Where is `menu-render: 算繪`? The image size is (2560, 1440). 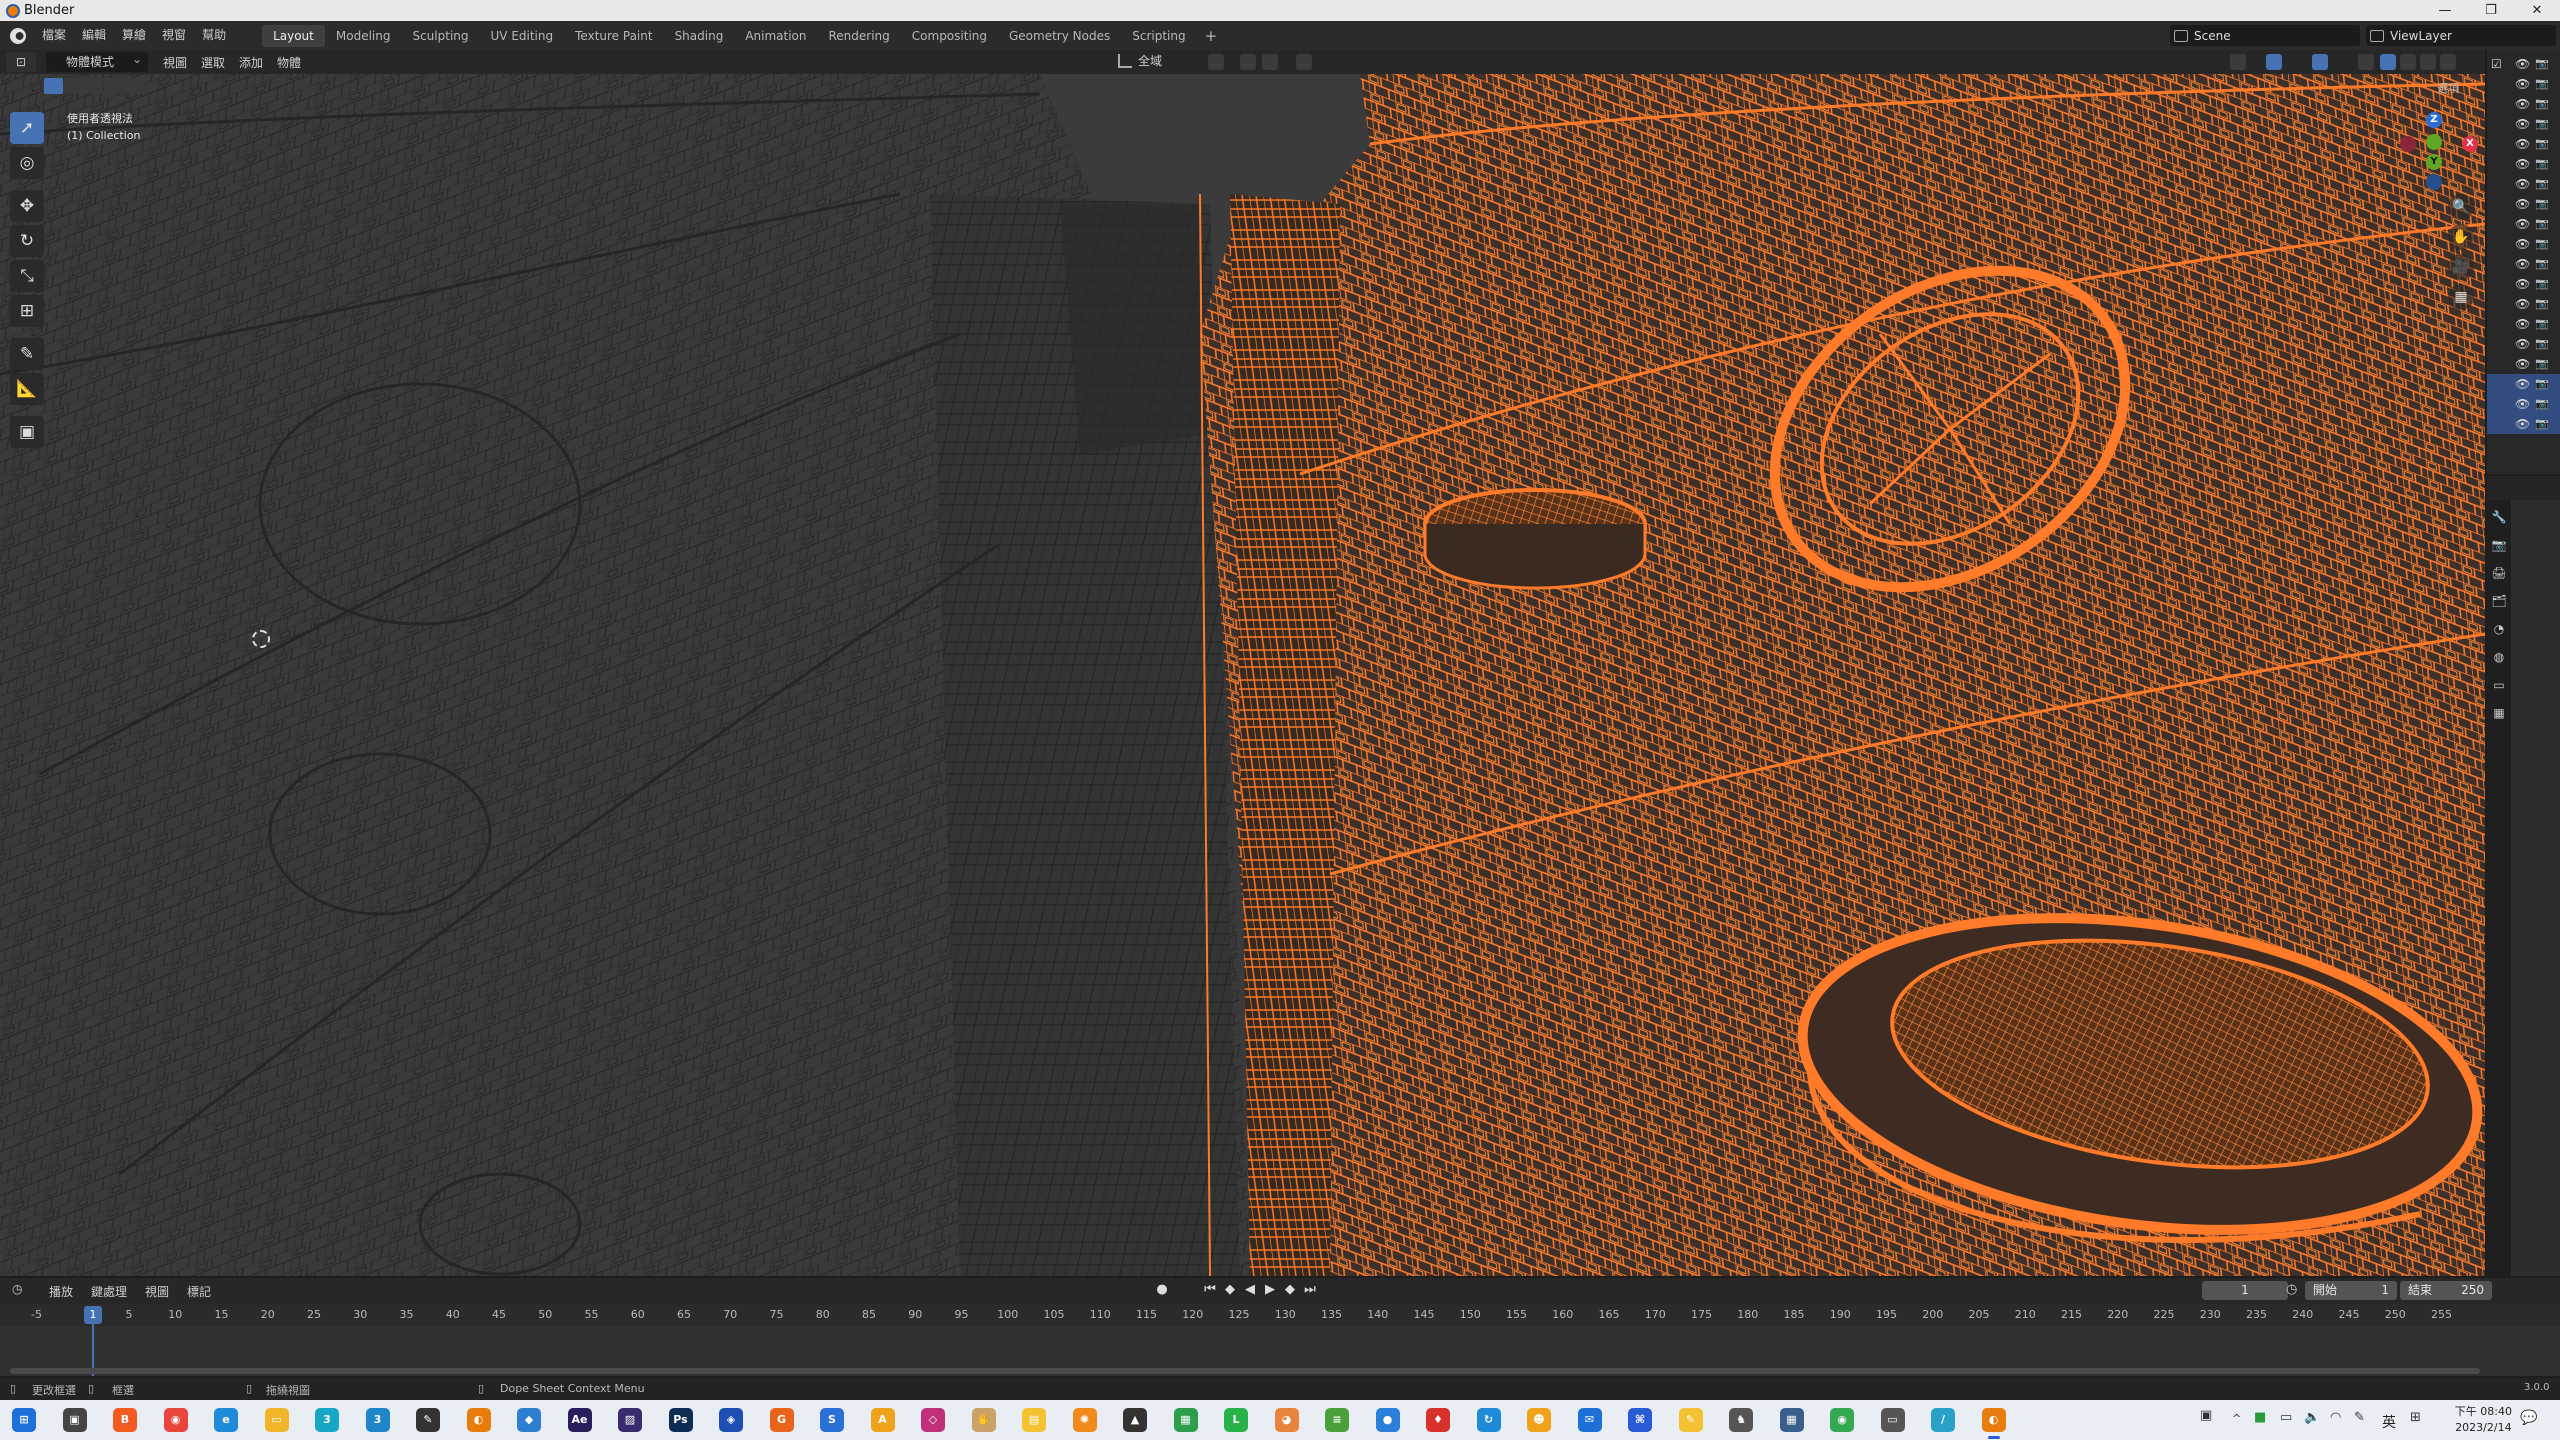 menu-render: 算繪 is located at coordinates (134, 35).